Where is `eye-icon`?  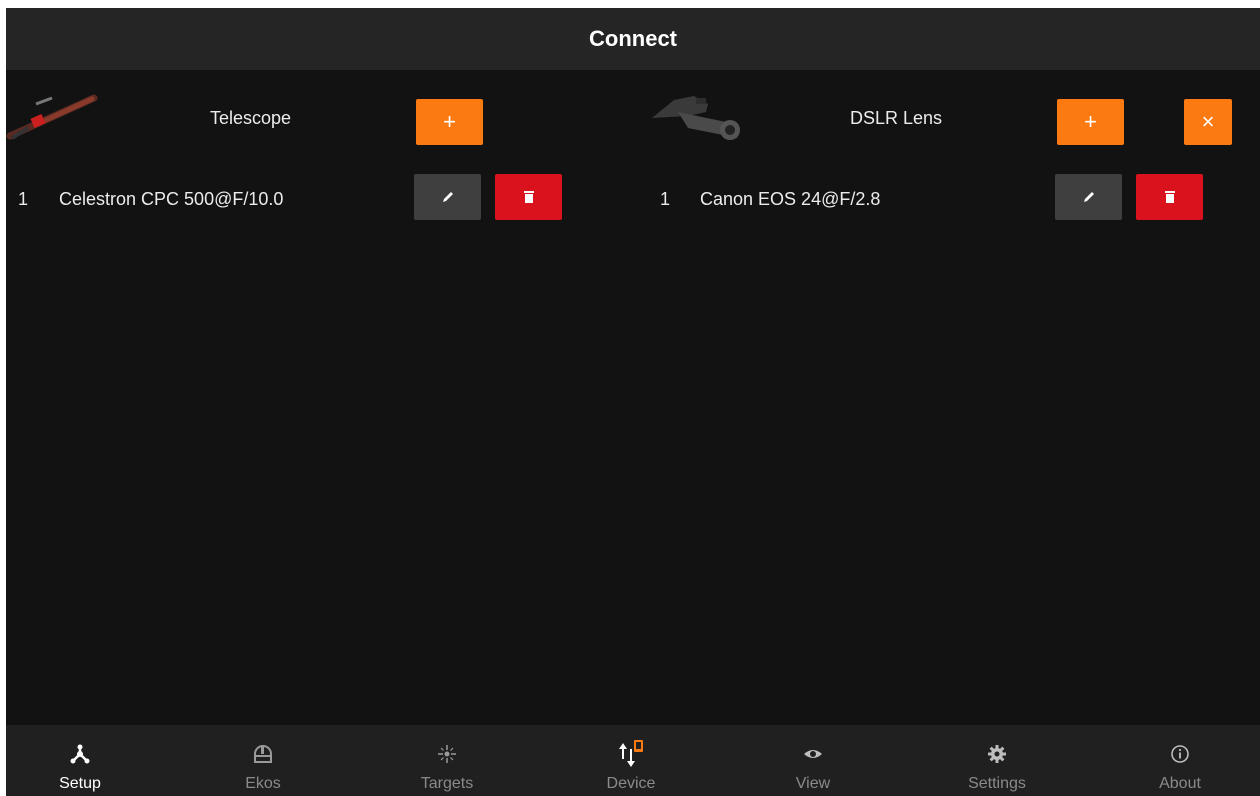 eye-icon is located at coordinates (813, 754).